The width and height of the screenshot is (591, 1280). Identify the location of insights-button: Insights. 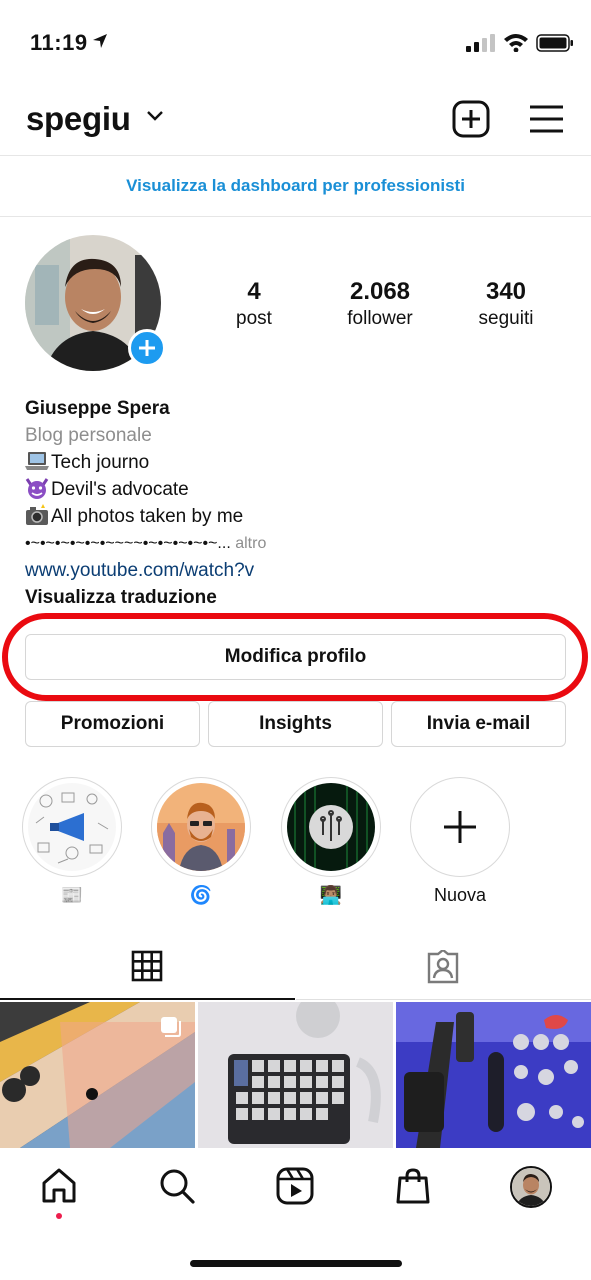
(295, 724).